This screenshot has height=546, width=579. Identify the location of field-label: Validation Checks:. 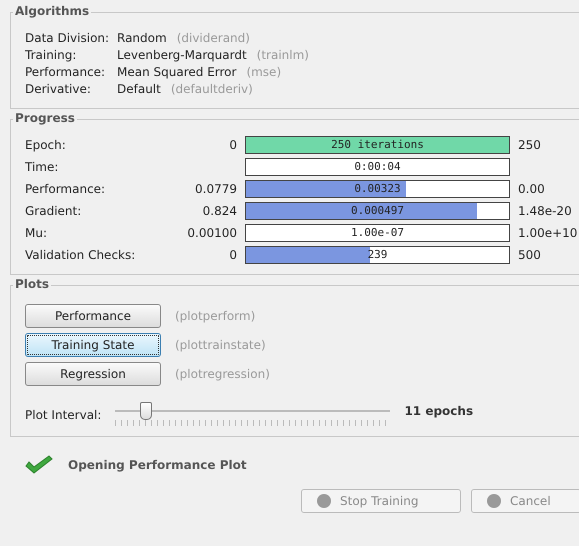
(80, 255).